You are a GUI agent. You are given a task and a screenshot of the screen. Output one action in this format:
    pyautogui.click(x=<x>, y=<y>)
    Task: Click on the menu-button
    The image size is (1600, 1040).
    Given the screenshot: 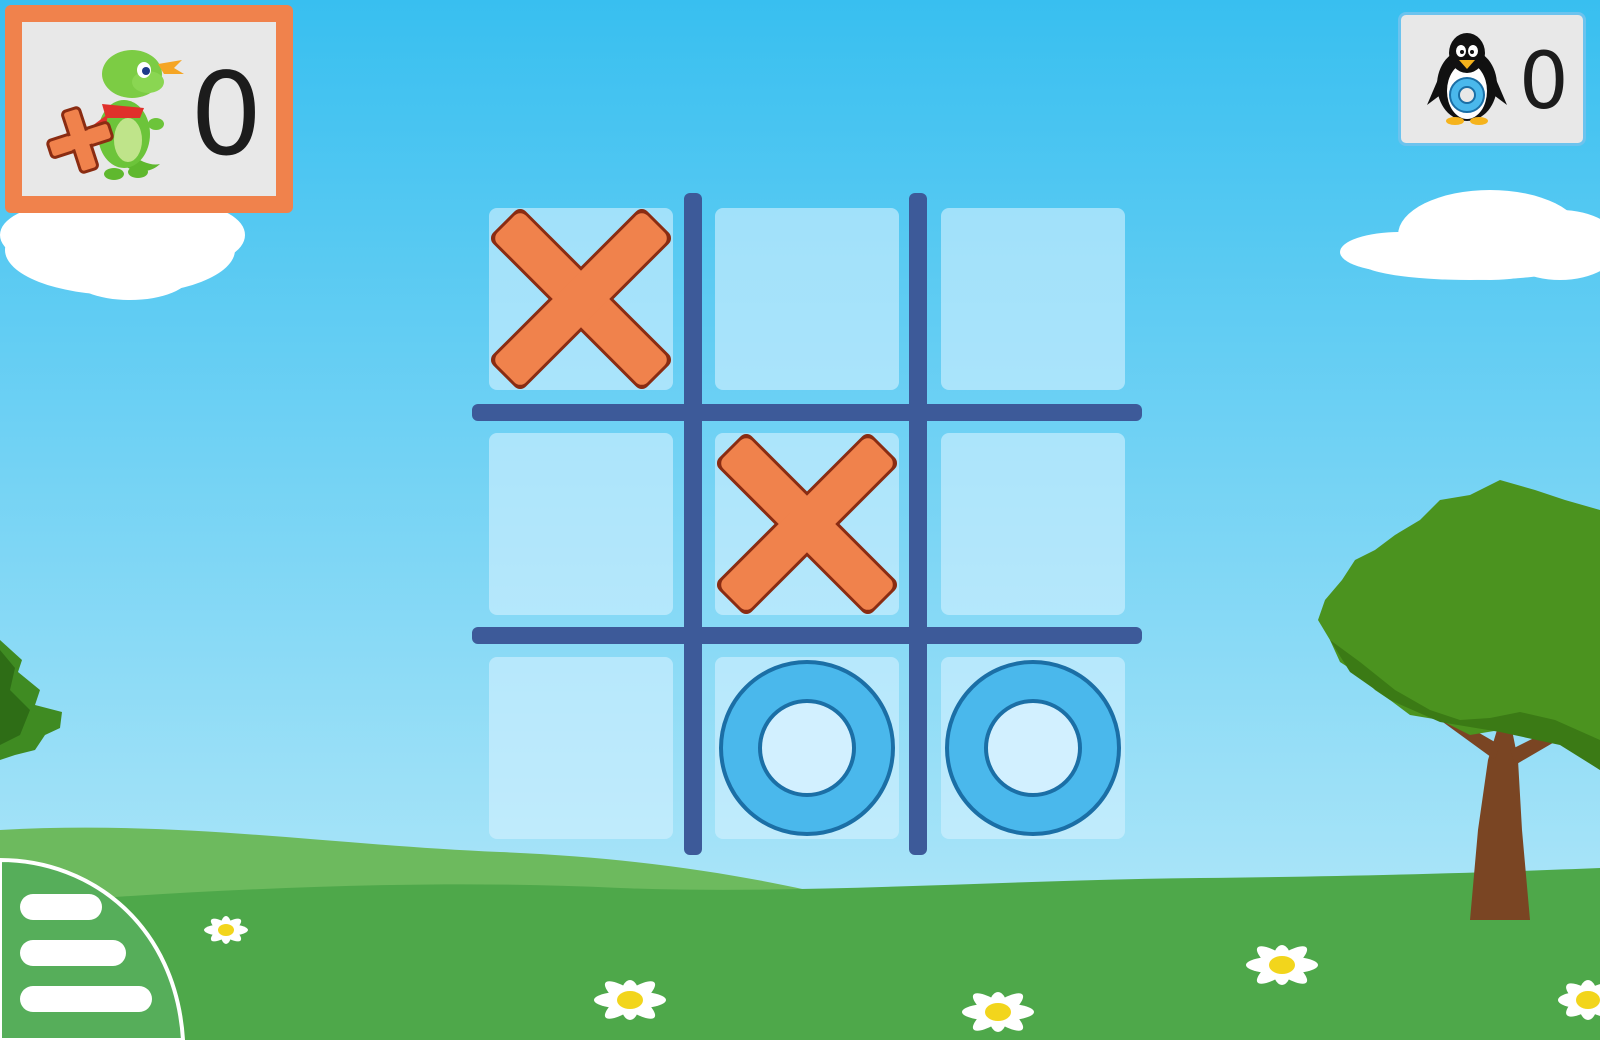 What is the action you would take?
    pyautogui.click(x=95, y=948)
    